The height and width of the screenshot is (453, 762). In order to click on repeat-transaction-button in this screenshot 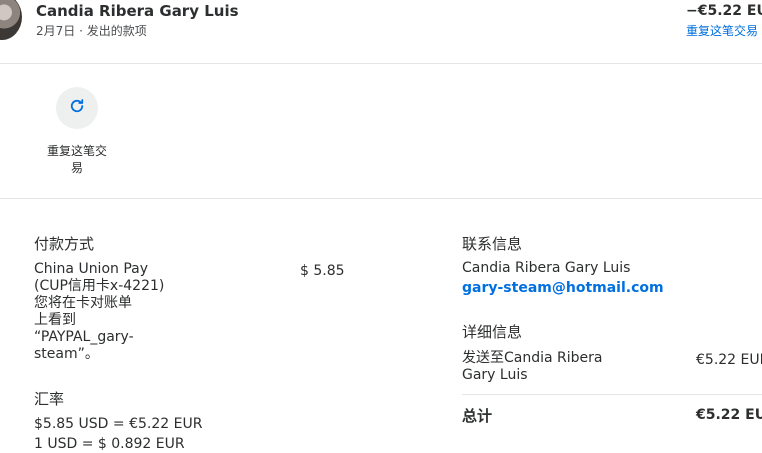, I will do `click(77, 108)`.